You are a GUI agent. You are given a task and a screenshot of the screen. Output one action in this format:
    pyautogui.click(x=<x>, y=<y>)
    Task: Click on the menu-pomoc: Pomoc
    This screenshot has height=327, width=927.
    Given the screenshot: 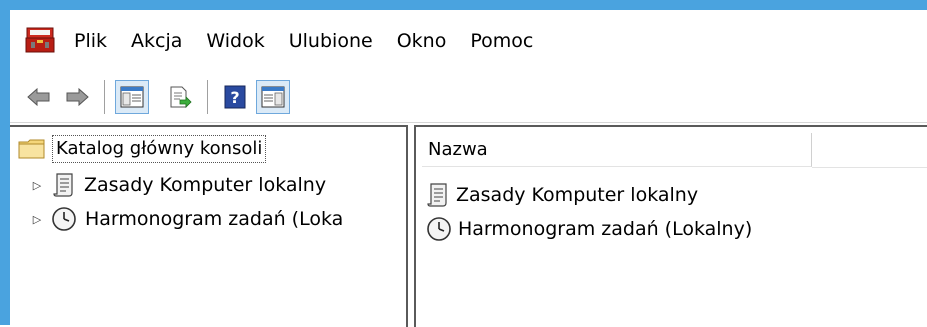 What is the action you would take?
    pyautogui.click(x=501, y=41)
    